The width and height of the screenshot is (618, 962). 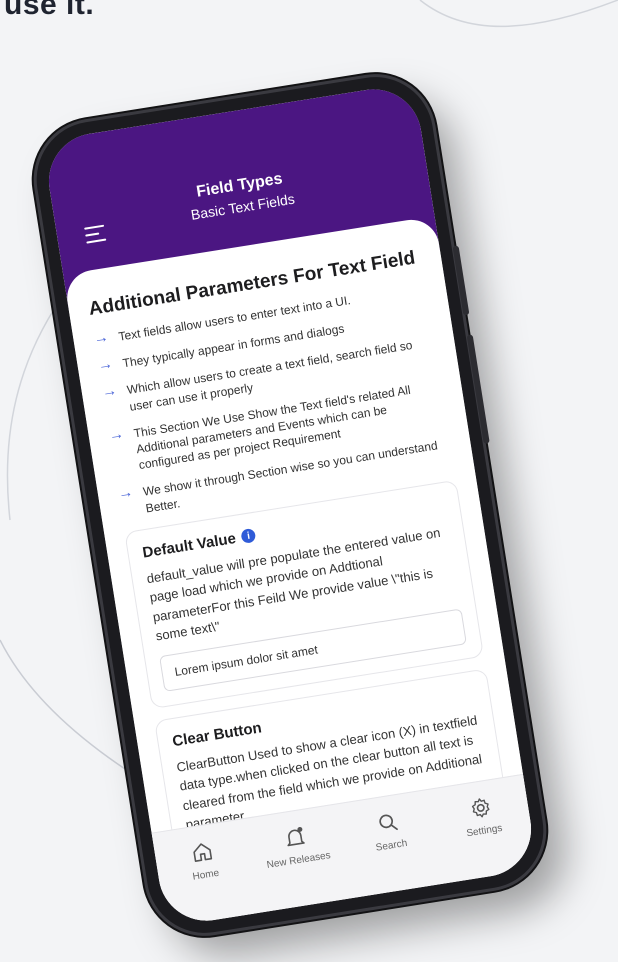 I want to click on nav-search: Search, so click(x=389, y=830).